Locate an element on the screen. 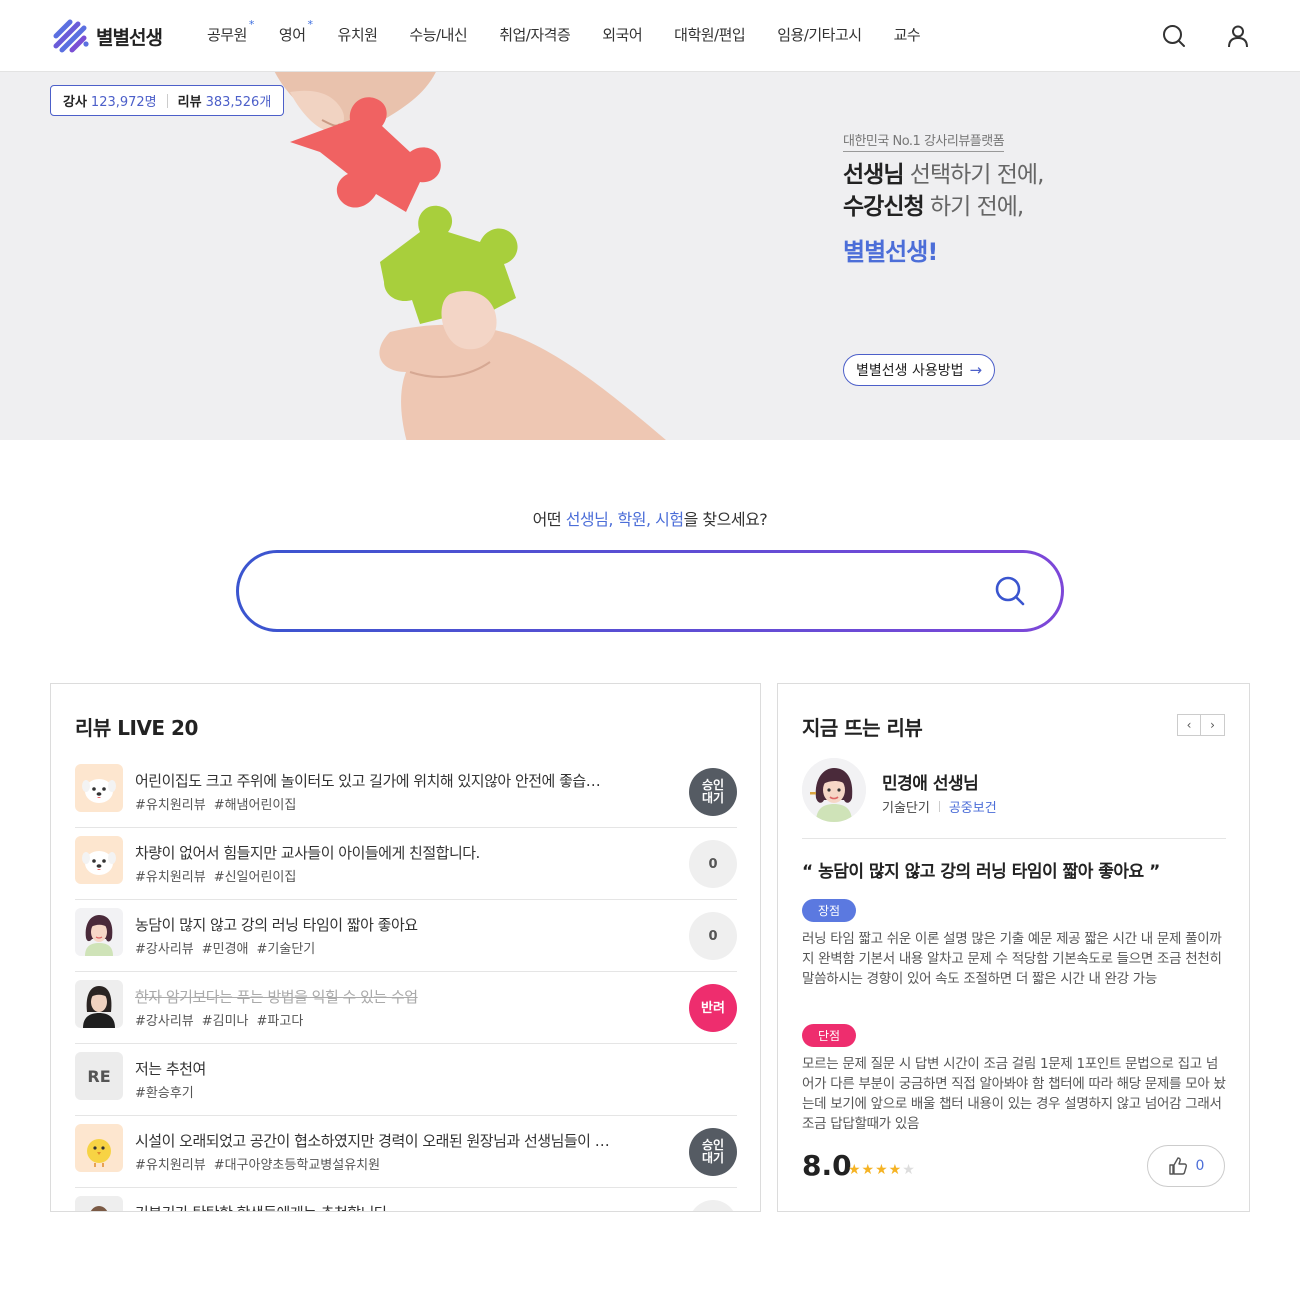  how-to-use-button: 별별선생 사용방법 → is located at coordinates (919, 370).